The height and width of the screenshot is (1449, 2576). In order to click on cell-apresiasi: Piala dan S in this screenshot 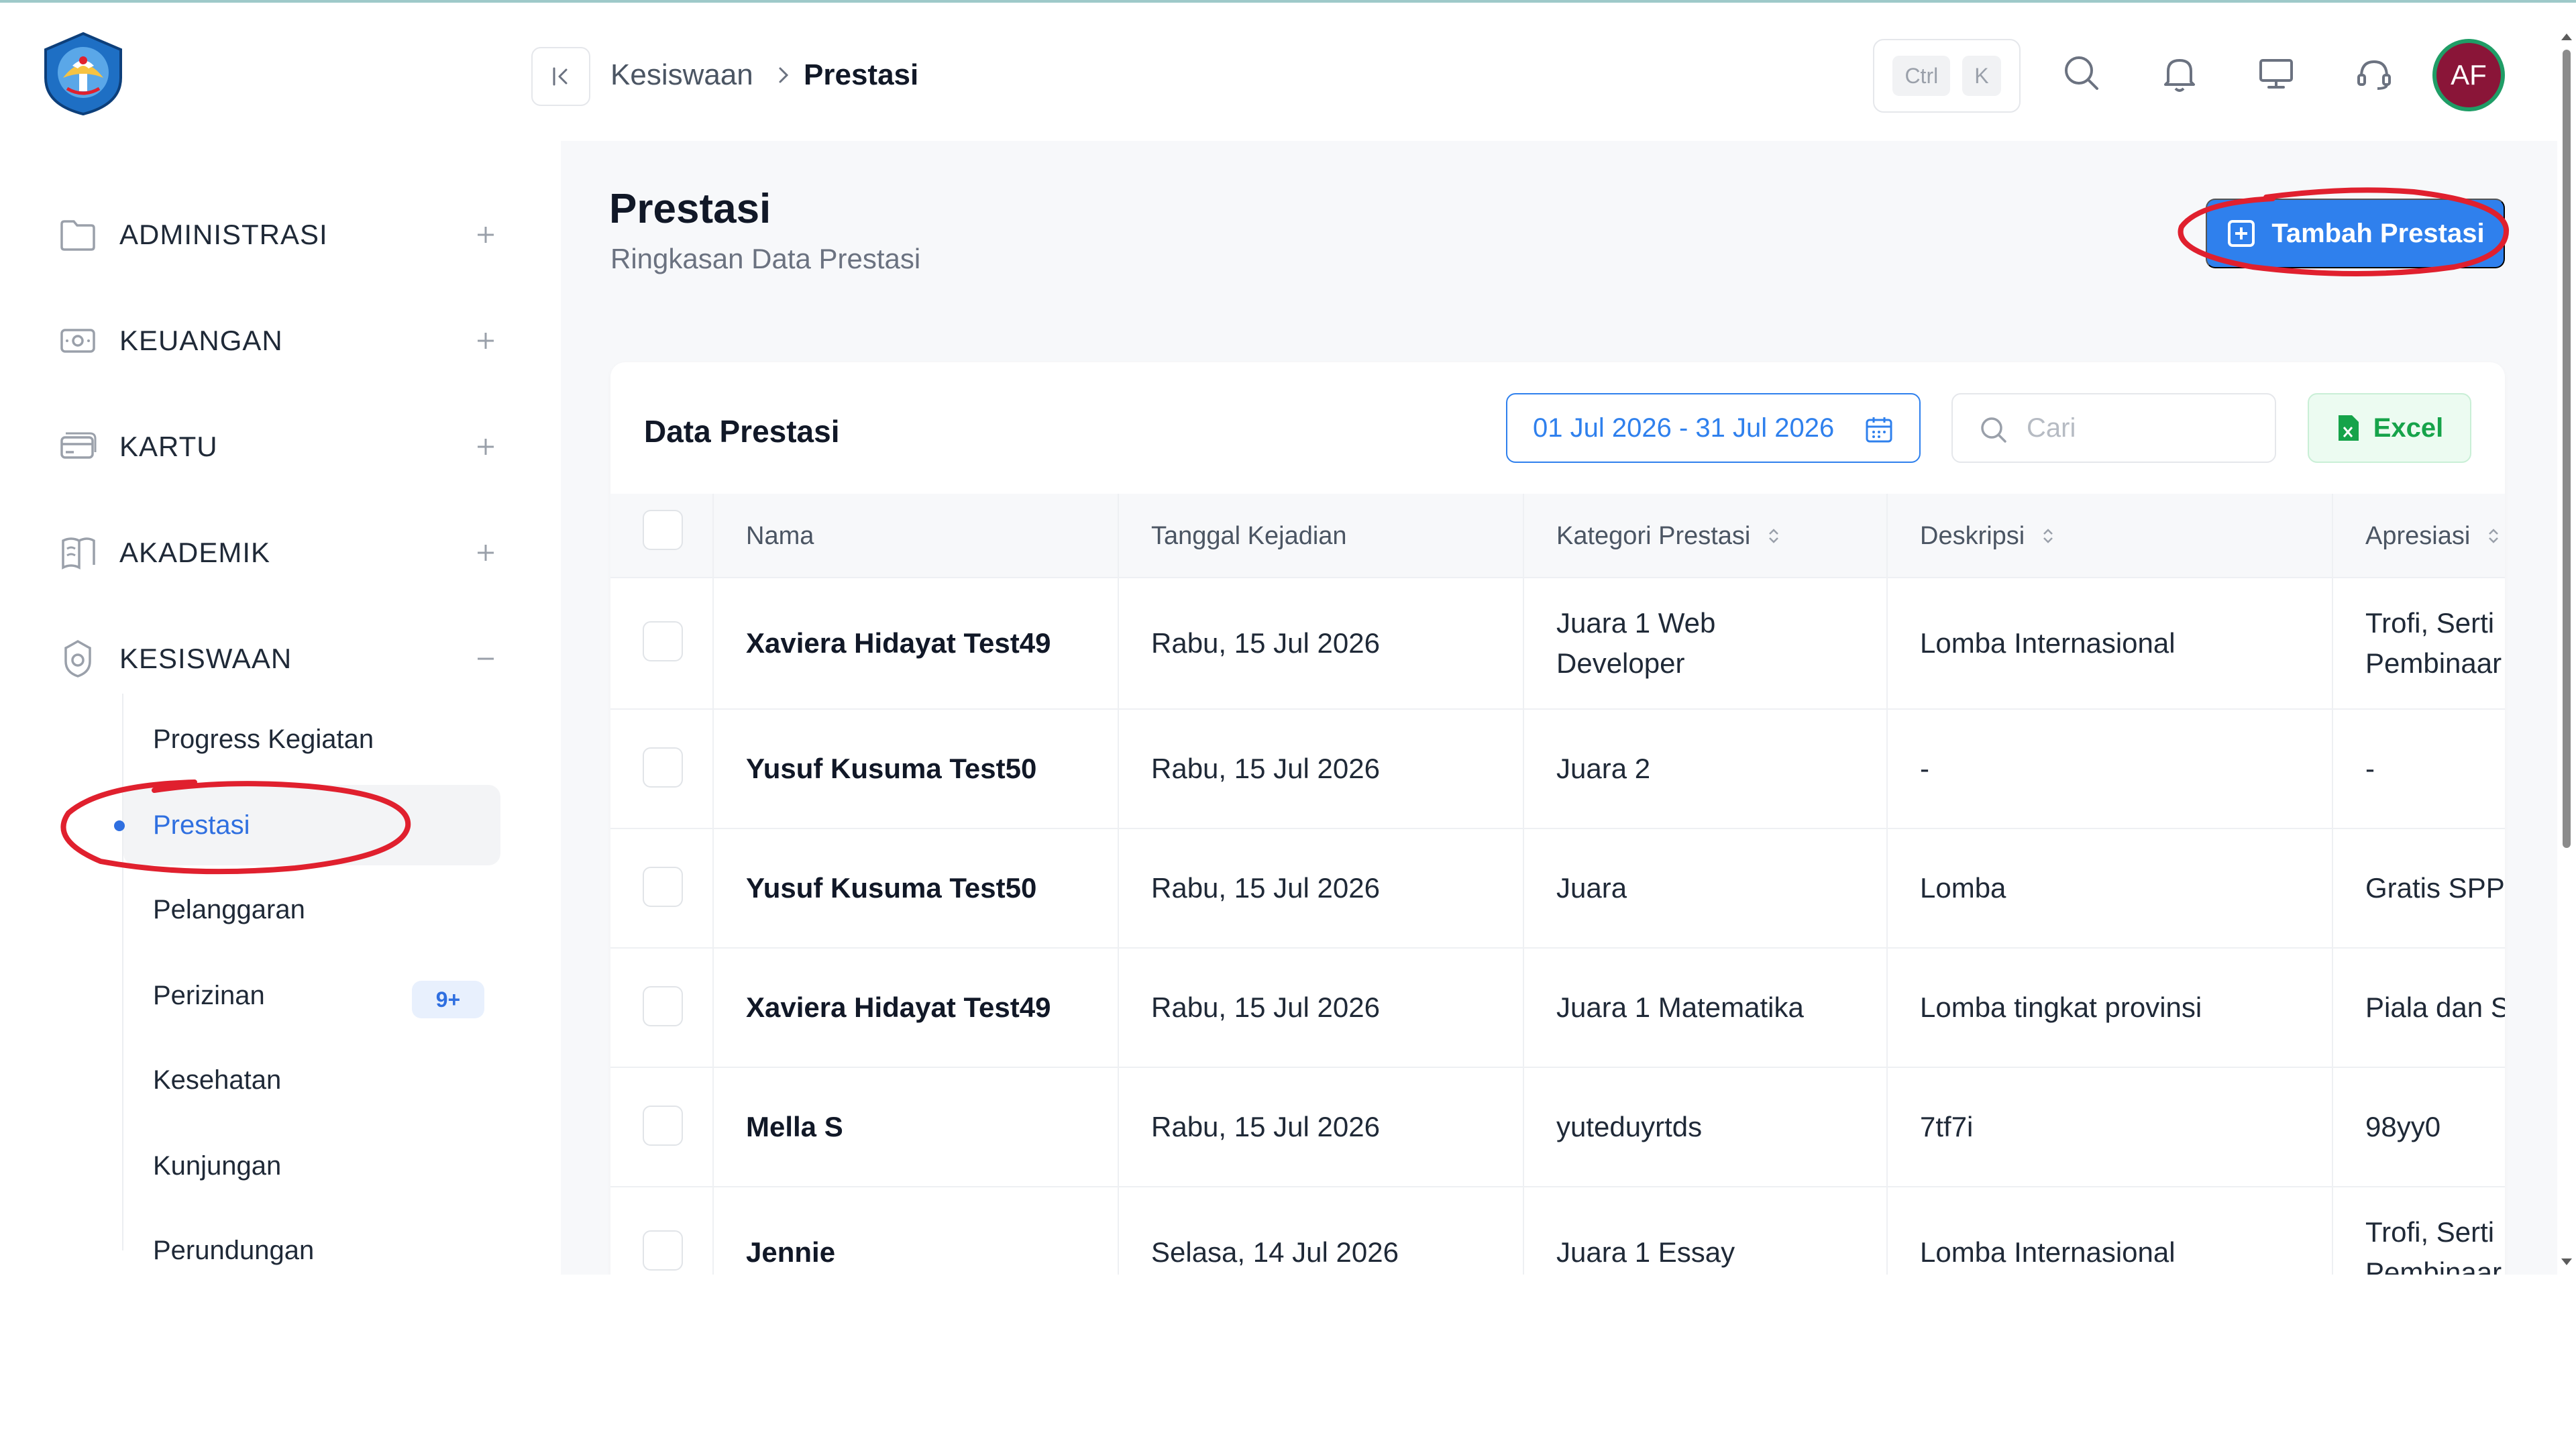, I will do `click(2435, 1007)`.